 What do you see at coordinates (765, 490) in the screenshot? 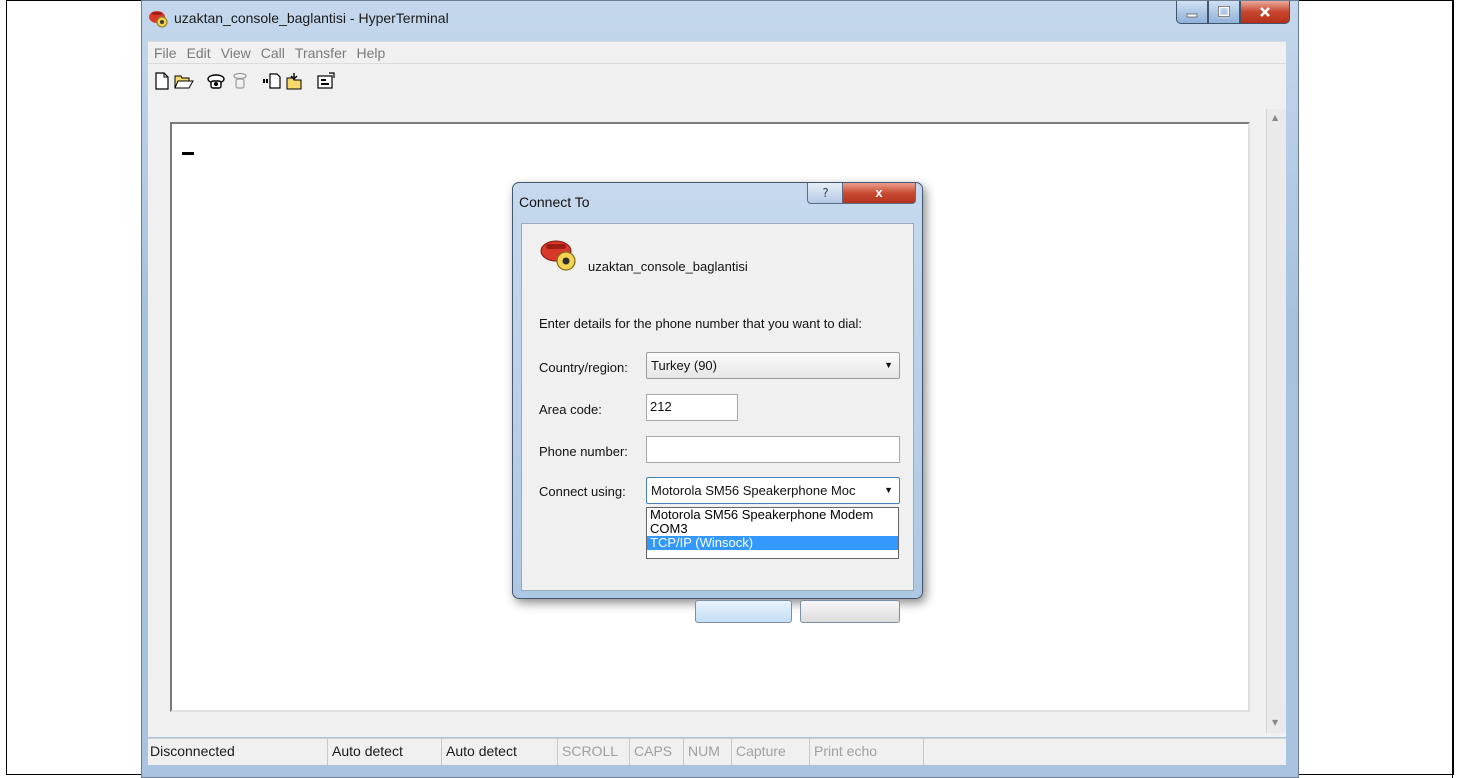
I see `connect-using-value: Motorola SM56 Speakerphone Moc` at bounding box center [765, 490].